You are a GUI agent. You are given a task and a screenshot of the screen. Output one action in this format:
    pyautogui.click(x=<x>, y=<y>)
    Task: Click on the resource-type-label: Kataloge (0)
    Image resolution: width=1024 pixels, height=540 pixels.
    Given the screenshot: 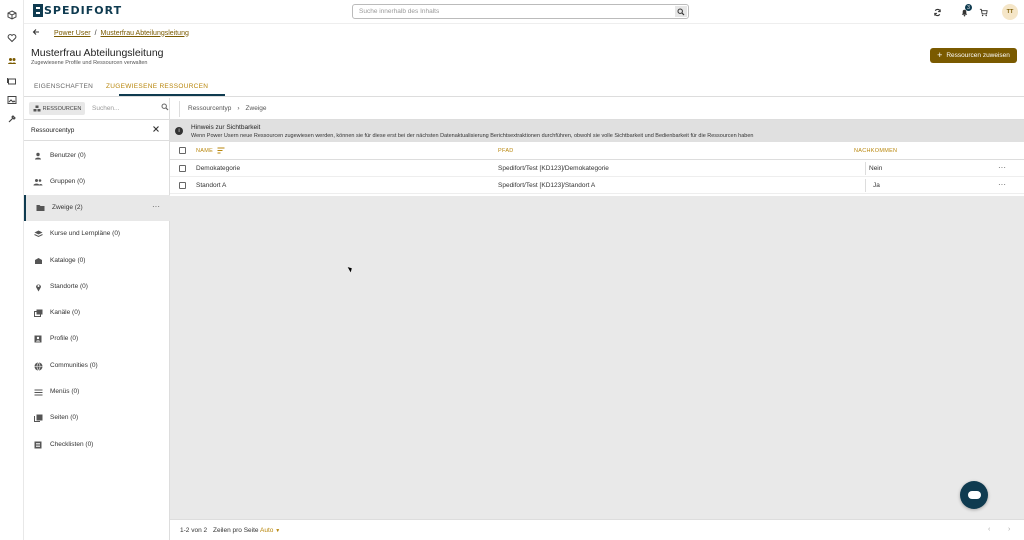 What is the action you would take?
    pyautogui.click(x=68, y=260)
    